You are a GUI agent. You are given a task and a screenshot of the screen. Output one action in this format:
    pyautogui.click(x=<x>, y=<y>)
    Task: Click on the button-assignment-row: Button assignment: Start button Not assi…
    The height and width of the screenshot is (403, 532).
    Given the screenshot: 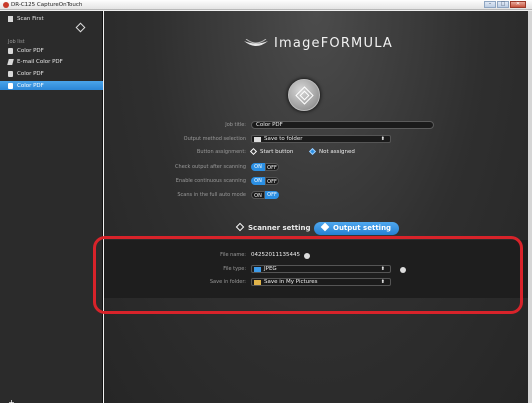 What is the action you would take?
    pyautogui.click(x=316, y=152)
    